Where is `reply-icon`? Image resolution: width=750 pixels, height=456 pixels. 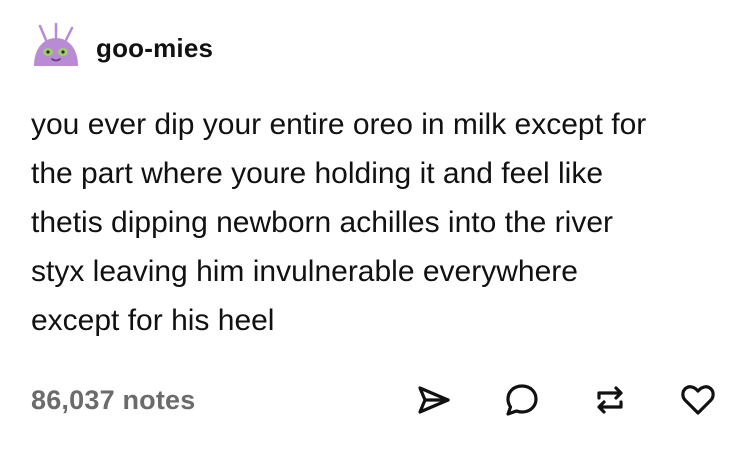 reply-icon is located at coordinates (522, 400).